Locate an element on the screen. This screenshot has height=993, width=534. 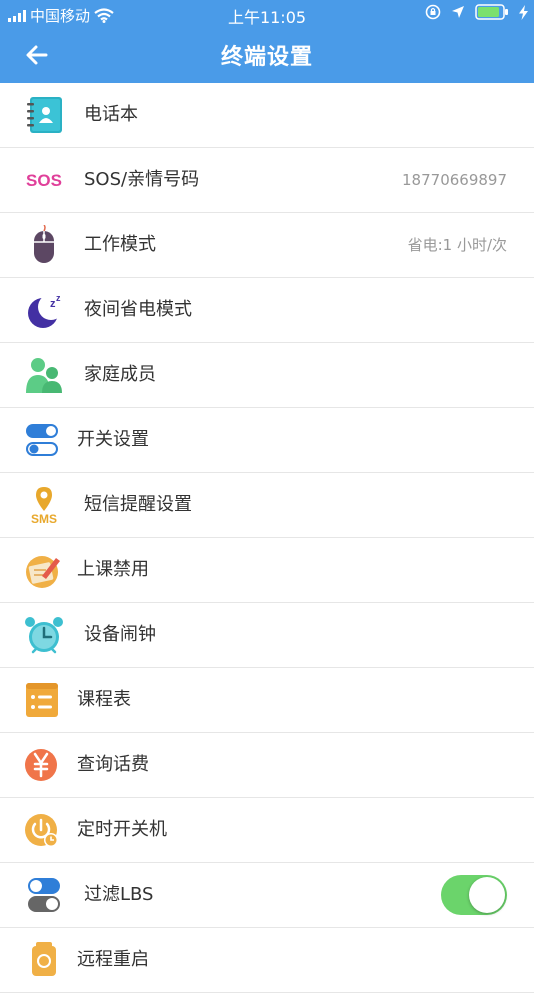
schedule-label: 课程表 is located at coordinates (104, 699).